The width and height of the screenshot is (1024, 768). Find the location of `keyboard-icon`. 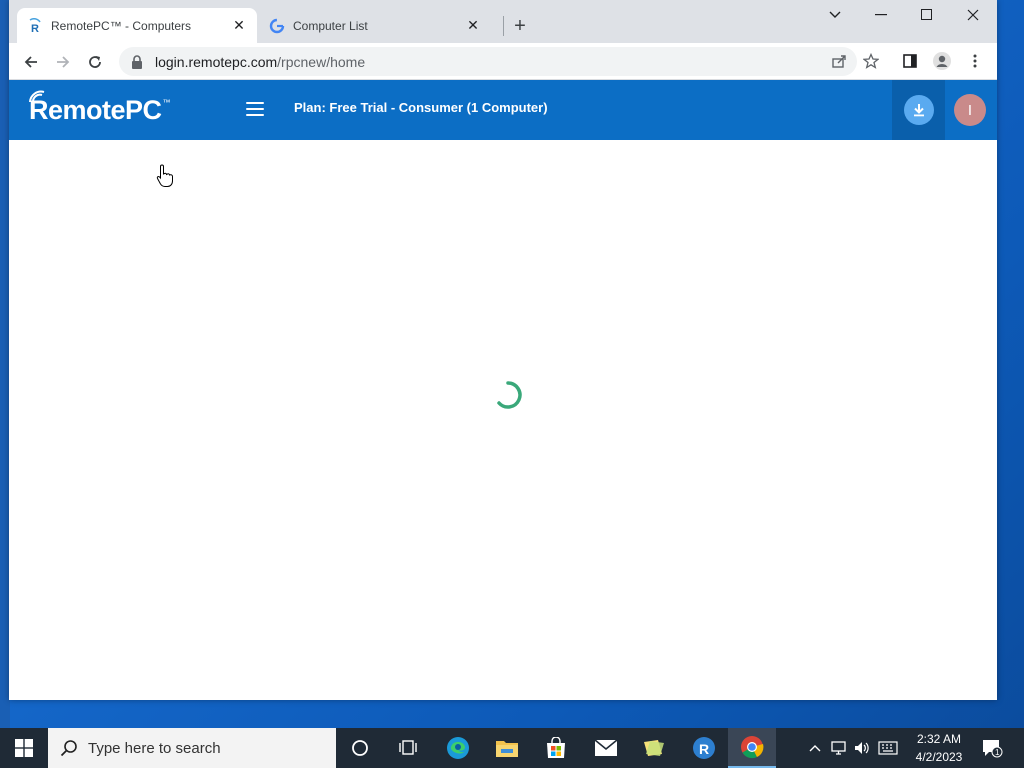

keyboard-icon is located at coordinates (888, 748).